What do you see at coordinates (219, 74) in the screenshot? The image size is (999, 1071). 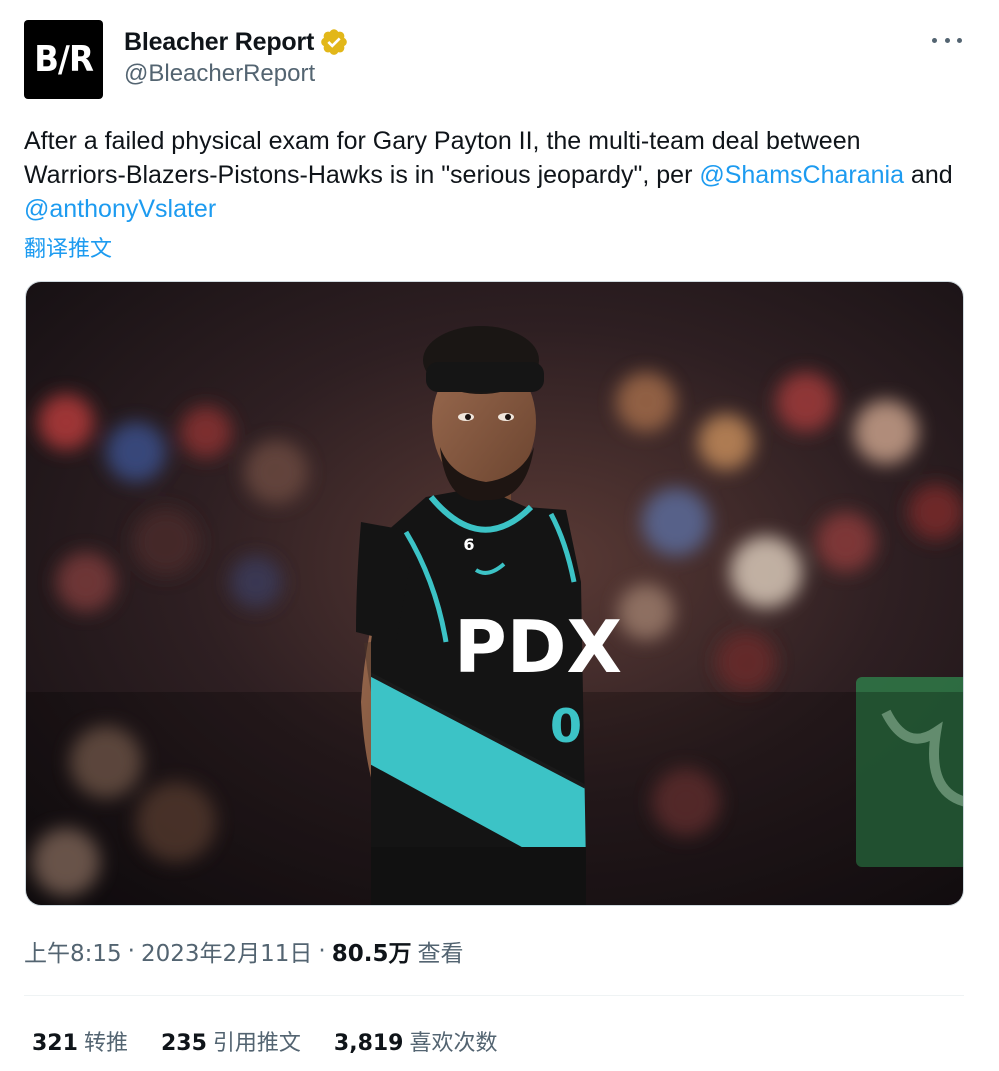 I see `account-handle: @BleacherReport` at bounding box center [219, 74].